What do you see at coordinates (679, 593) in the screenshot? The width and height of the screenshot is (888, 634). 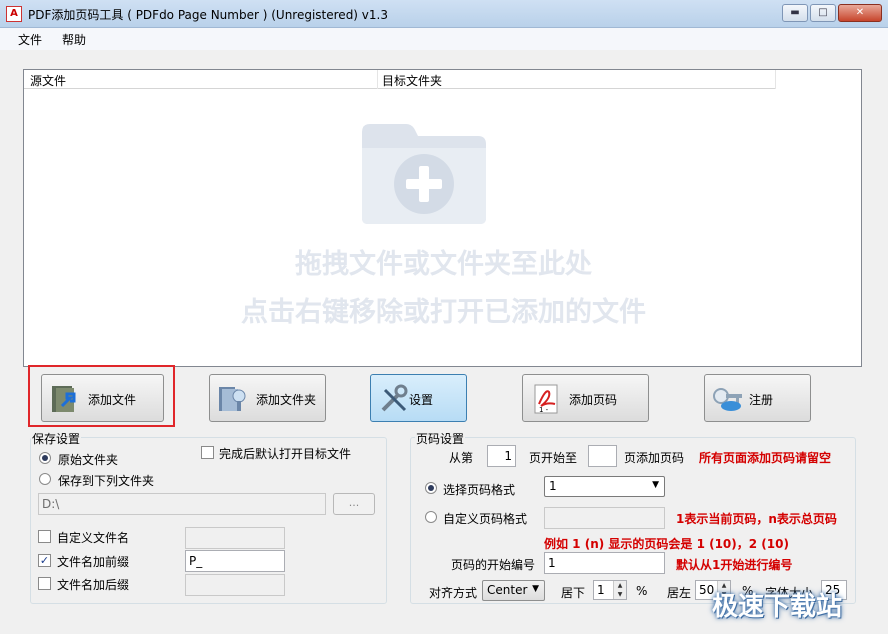 I see `left-label: 居左` at bounding box center [679, 593].